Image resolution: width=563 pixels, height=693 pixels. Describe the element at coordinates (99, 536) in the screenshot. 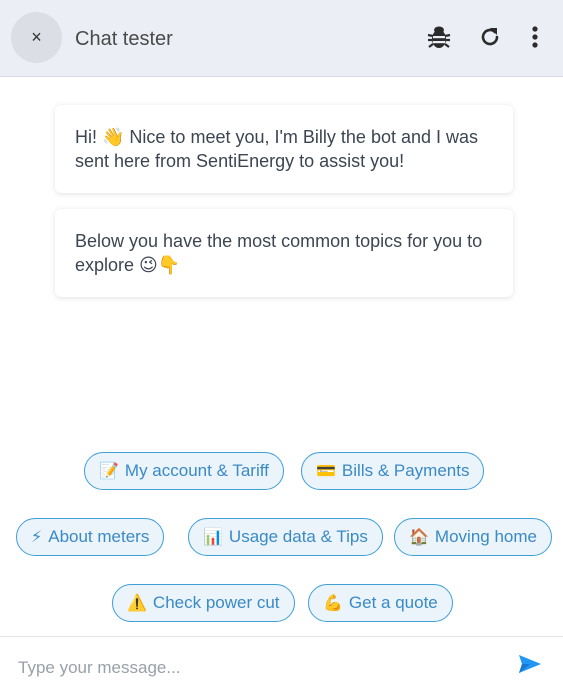

I see `quick-reply-label: About meters` at that location.